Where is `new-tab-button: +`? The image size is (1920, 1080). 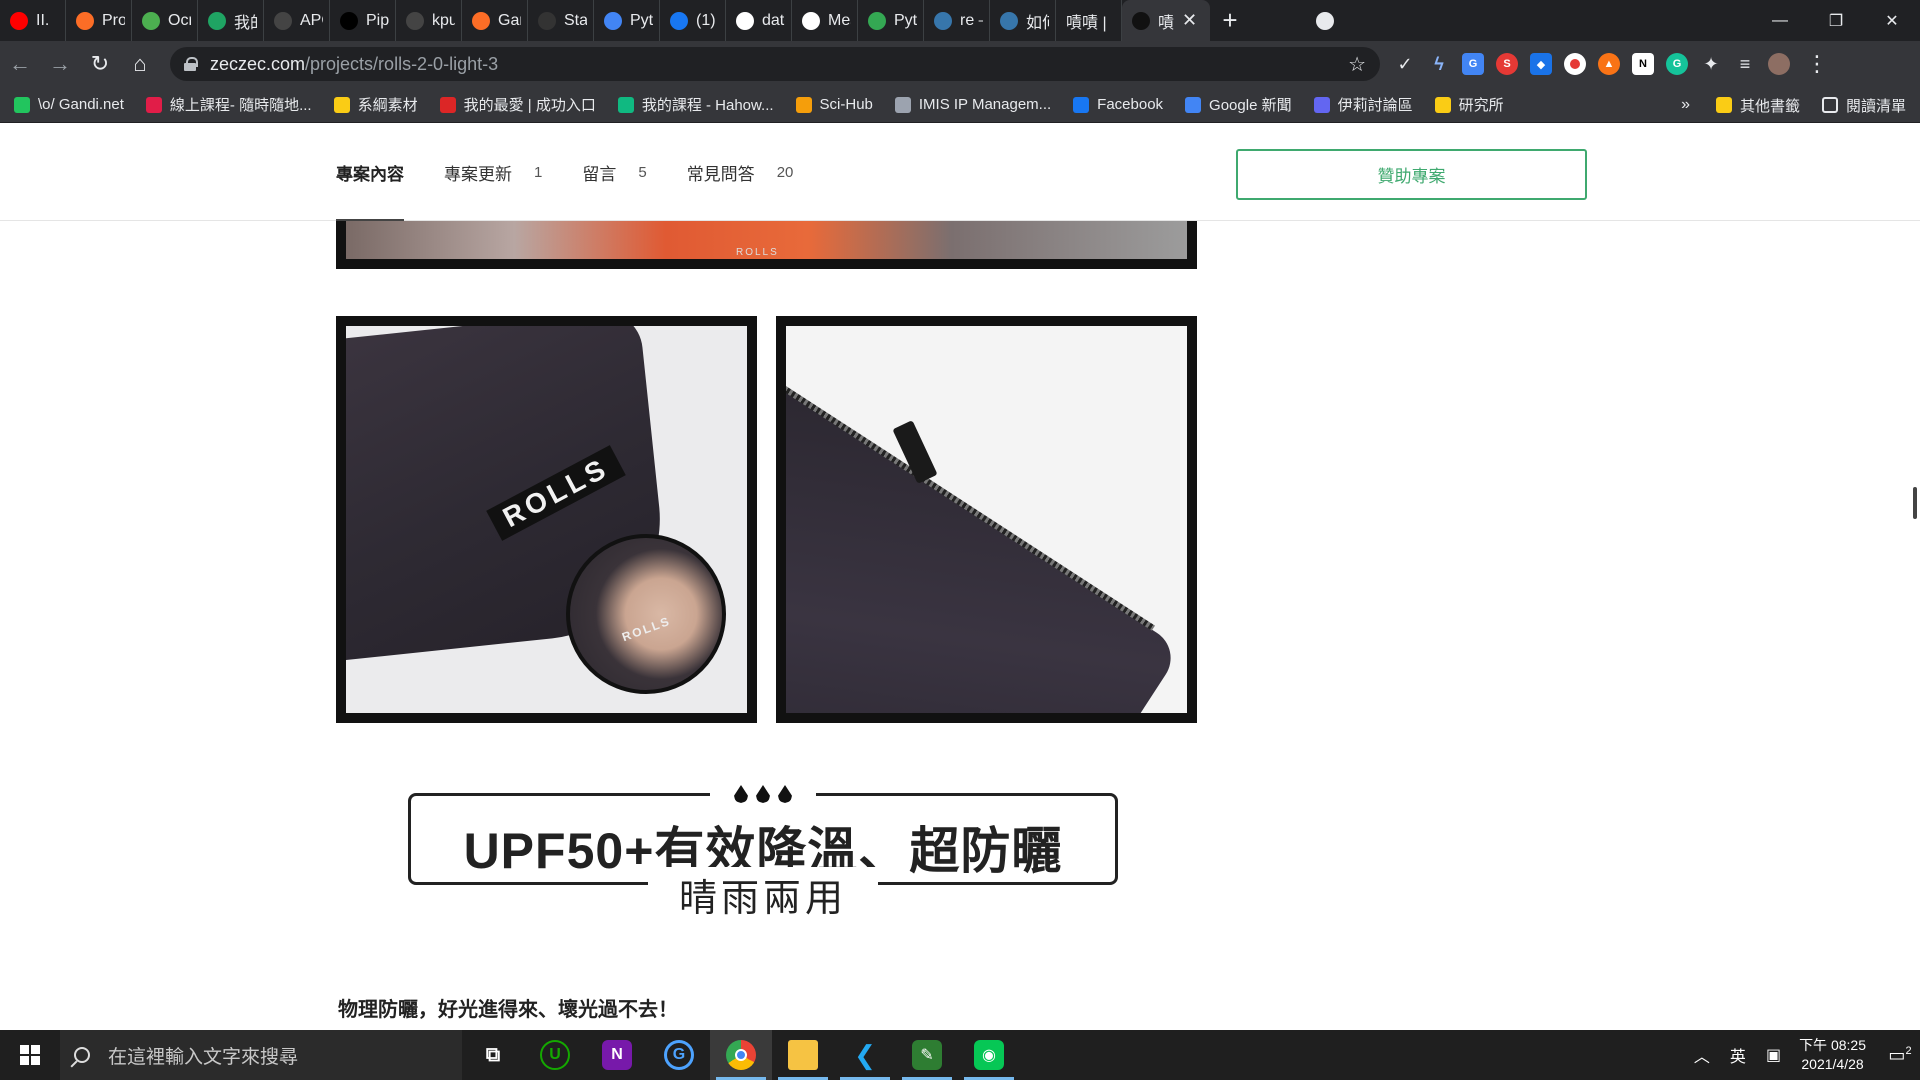
new-tab-button: + is located at coordinates (1230, 20).